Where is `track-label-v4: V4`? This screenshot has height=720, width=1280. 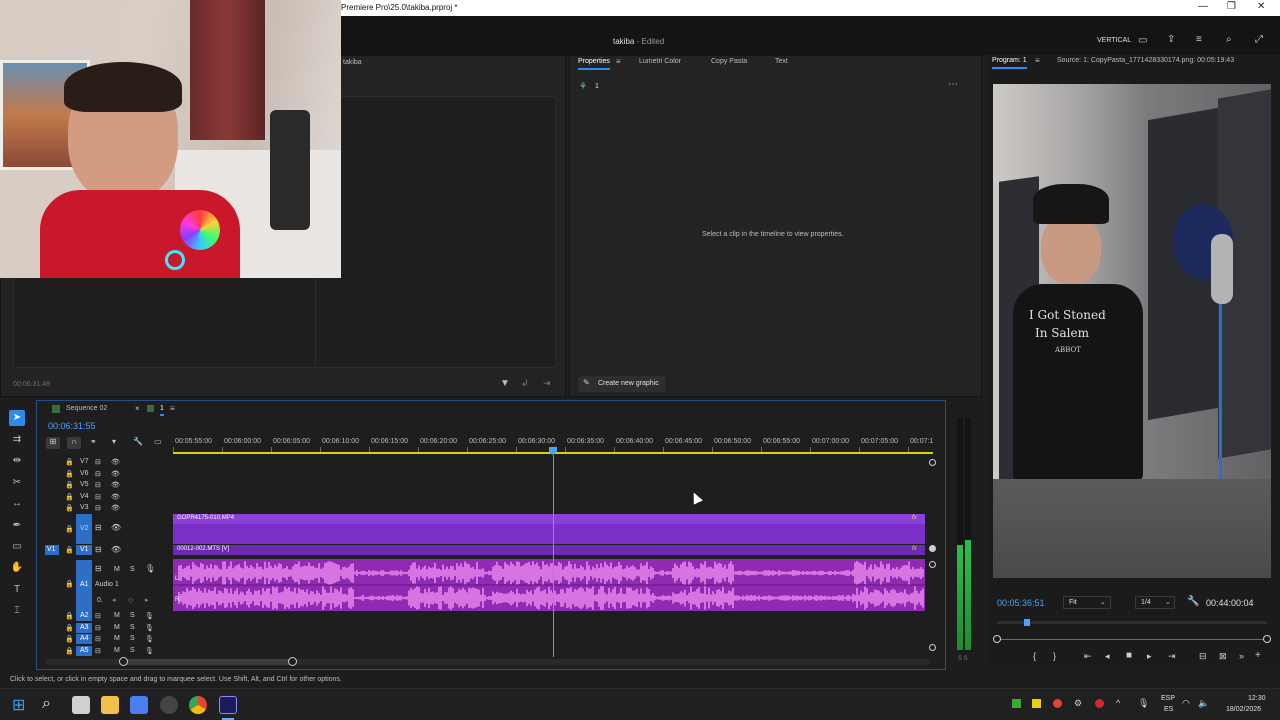
track-label-v4: V4 is located at coordinates (84, 496).